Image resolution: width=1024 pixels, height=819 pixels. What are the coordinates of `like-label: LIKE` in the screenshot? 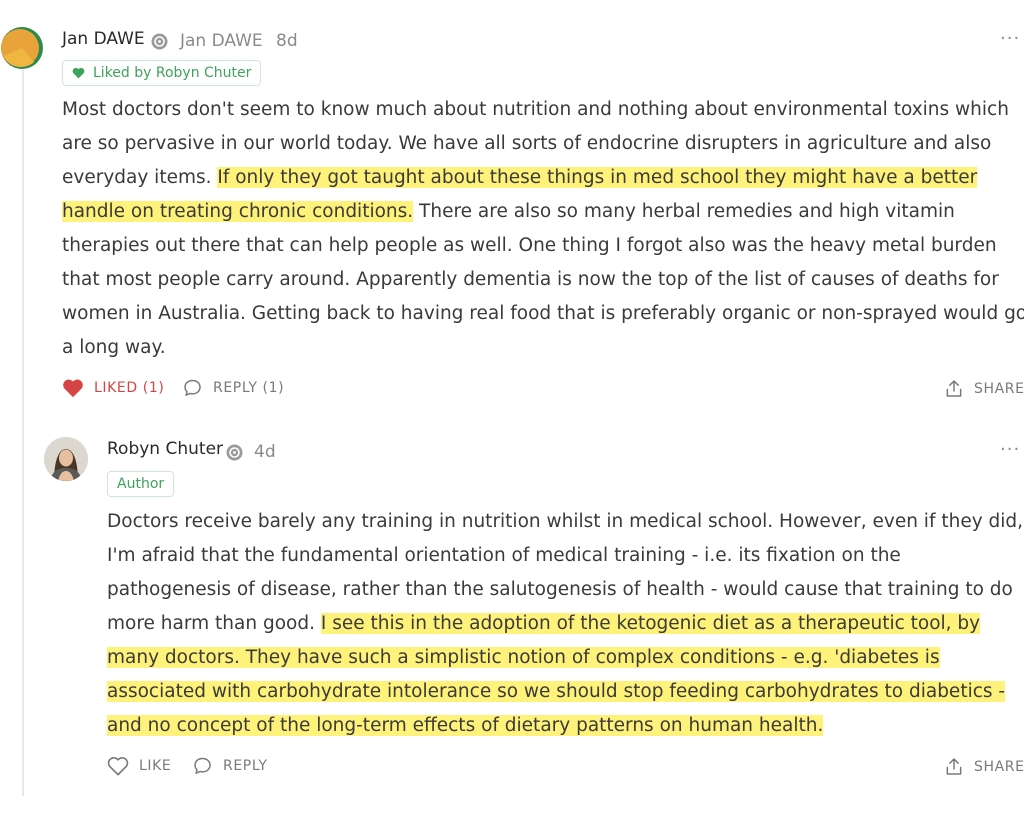 It's located at (155, 766).